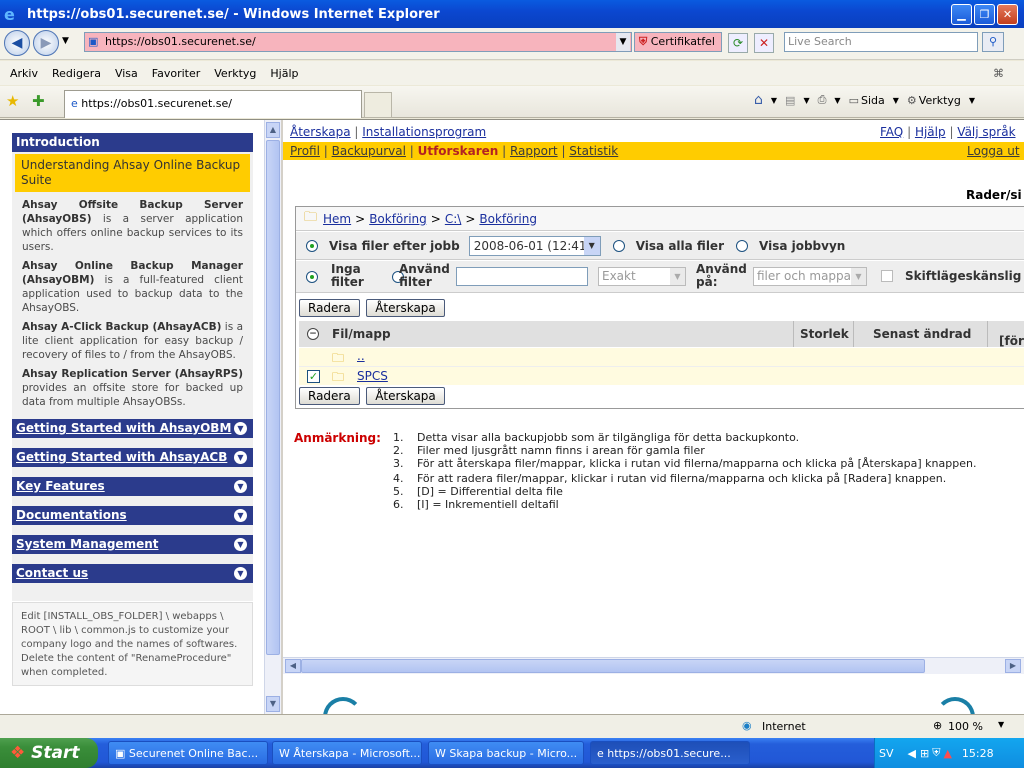 This screenshot has width=1024, height=768. What do you see at coordinates (176, 73) in the screenshot?
I see `menu-favorites: Favoriter` at bounding box center [176, 73].